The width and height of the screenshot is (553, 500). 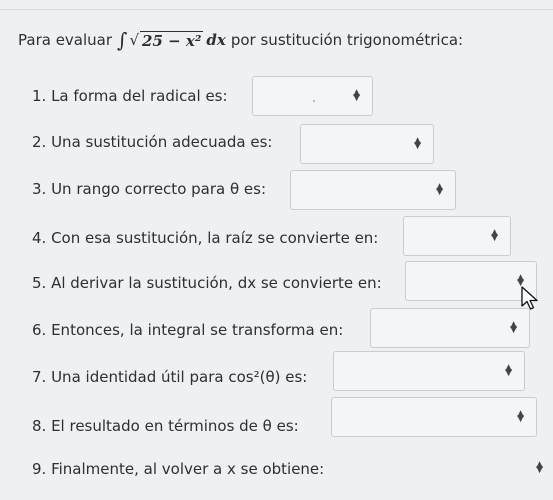 I want to click on question-3-label: 3. Un rango correcto para θ es:, so click(x=149, y=189).